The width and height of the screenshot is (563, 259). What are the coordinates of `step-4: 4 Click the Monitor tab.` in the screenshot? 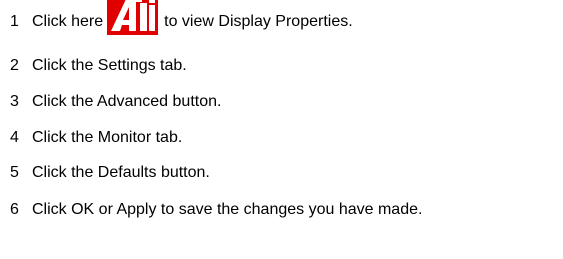 It's located at (96, 138).